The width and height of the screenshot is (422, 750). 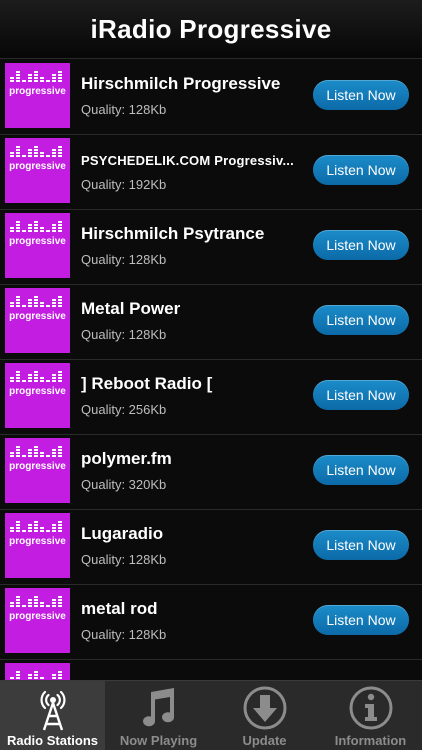 I want to click on station-quality: Quality: 320Kb, so click(x=124, y=484).